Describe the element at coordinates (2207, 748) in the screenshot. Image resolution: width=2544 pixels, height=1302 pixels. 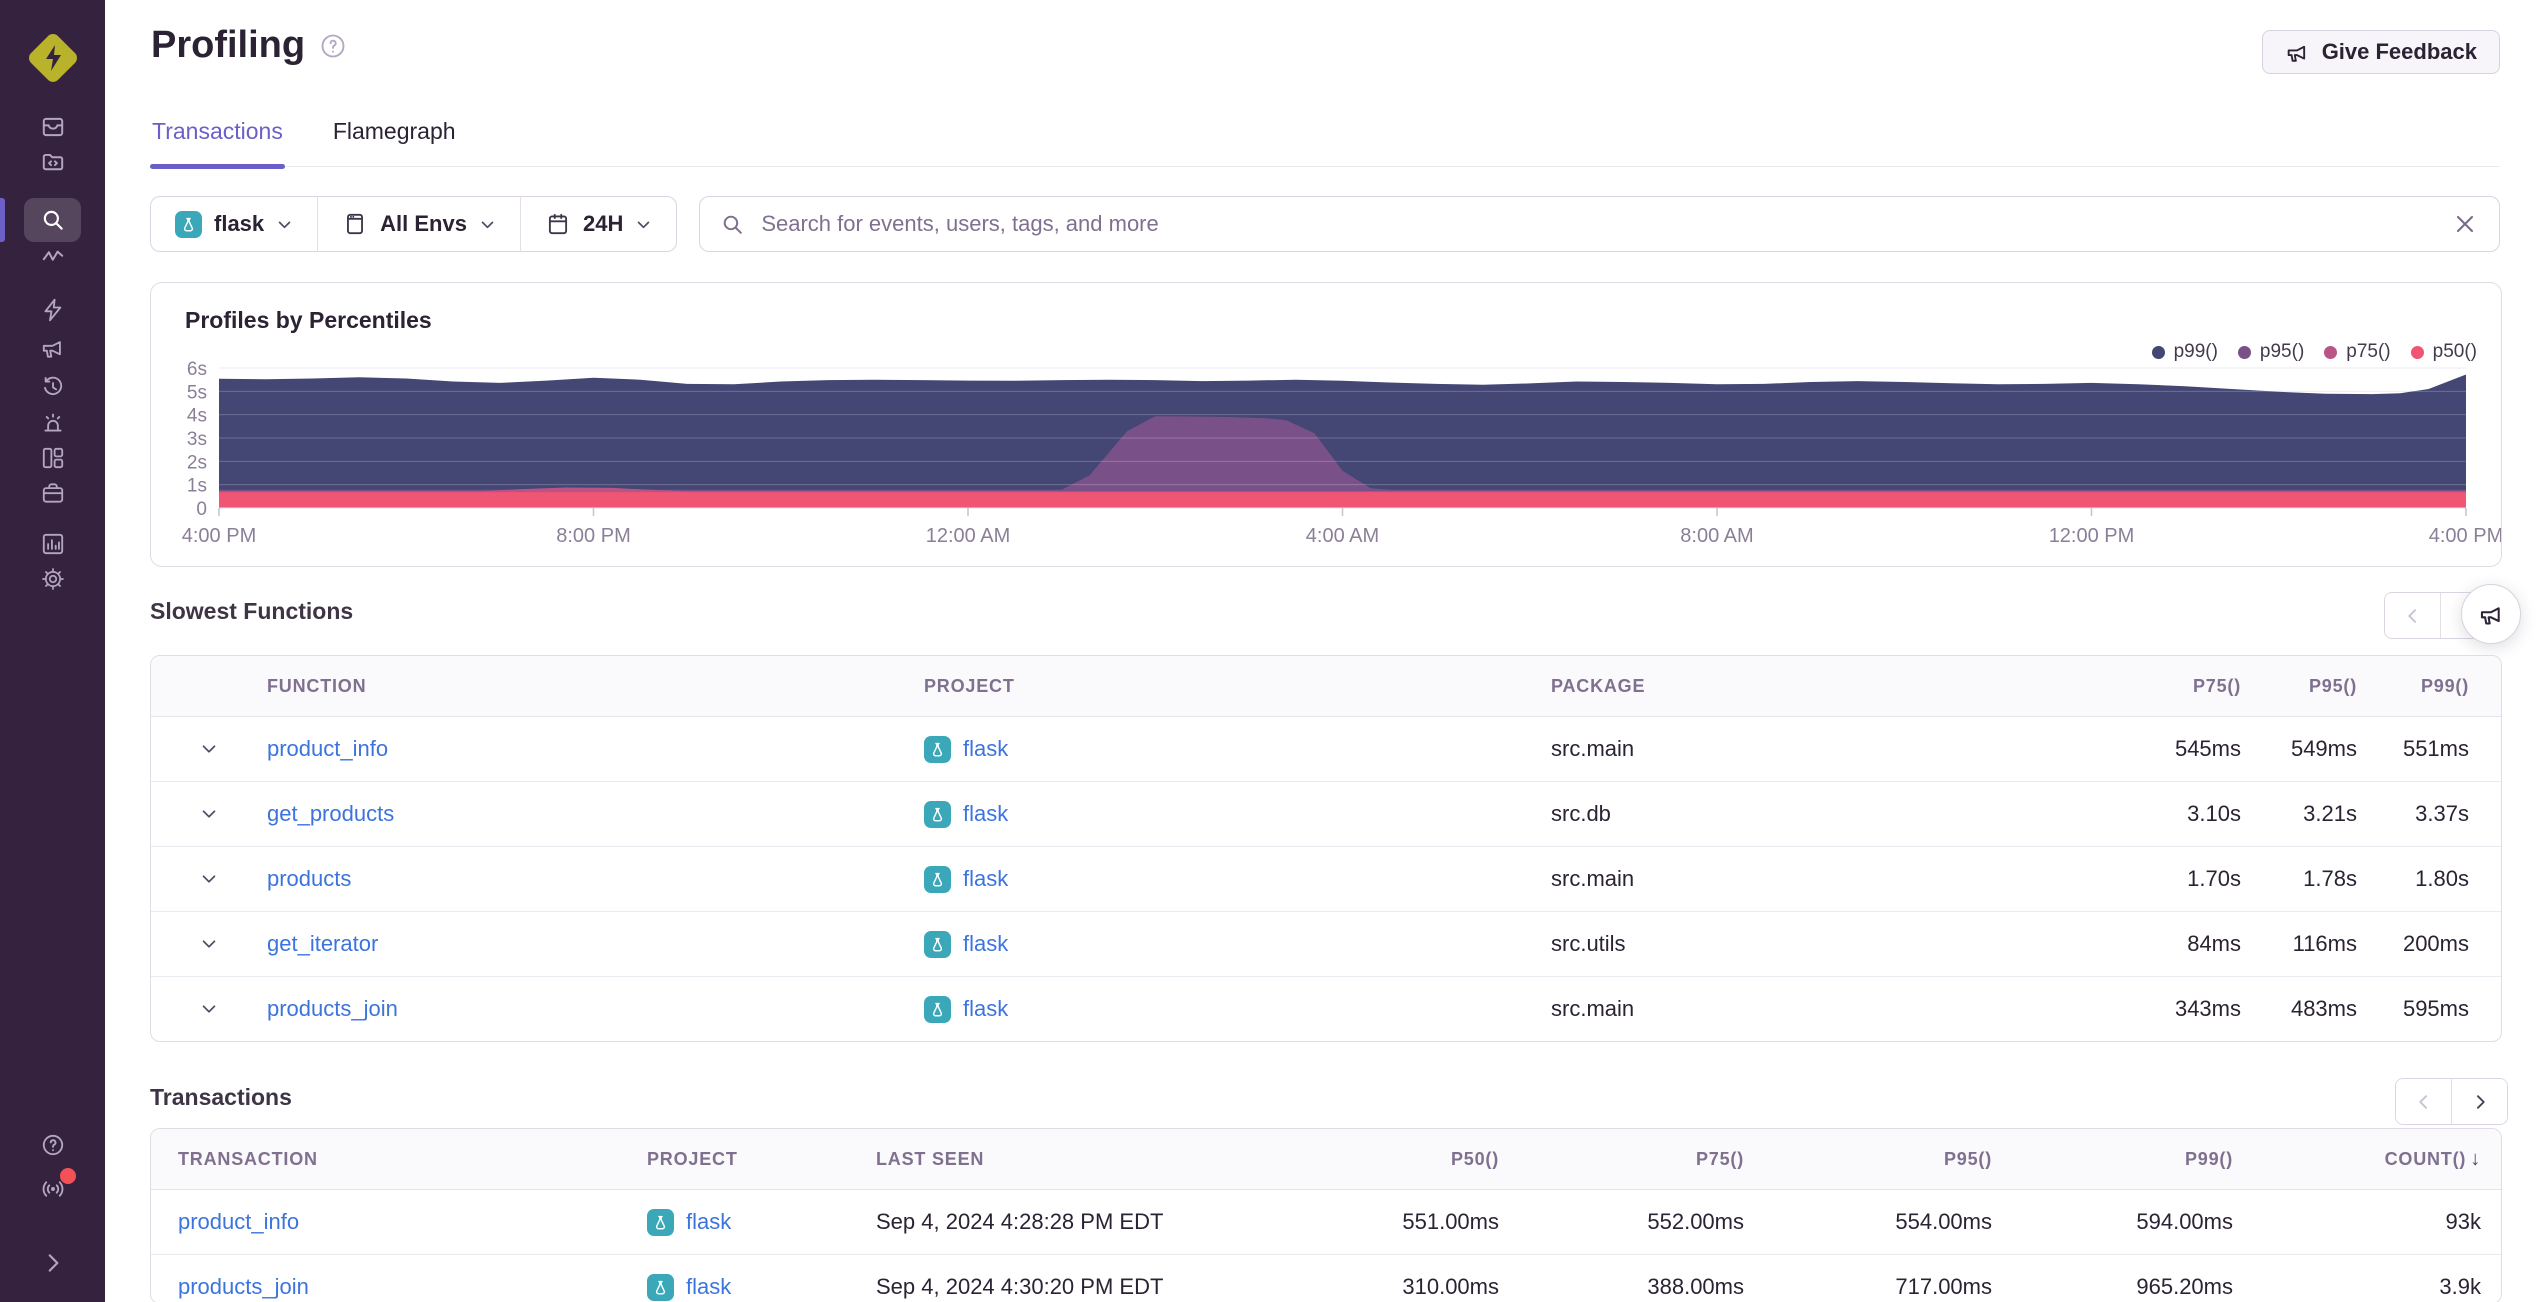
I see `p75-cell: 545ms` at that location.